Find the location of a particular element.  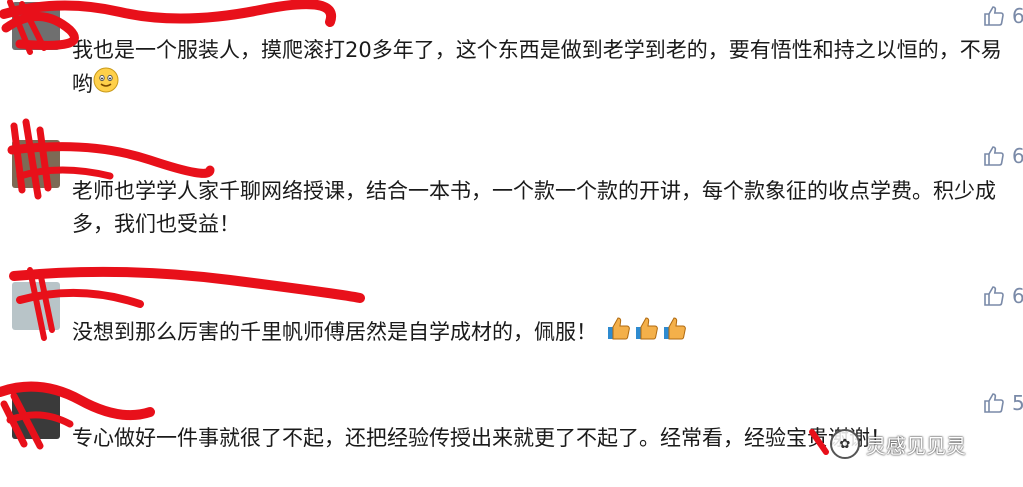

wechat-account-logo-icon: ✿ is located at coordinates (845, 444).